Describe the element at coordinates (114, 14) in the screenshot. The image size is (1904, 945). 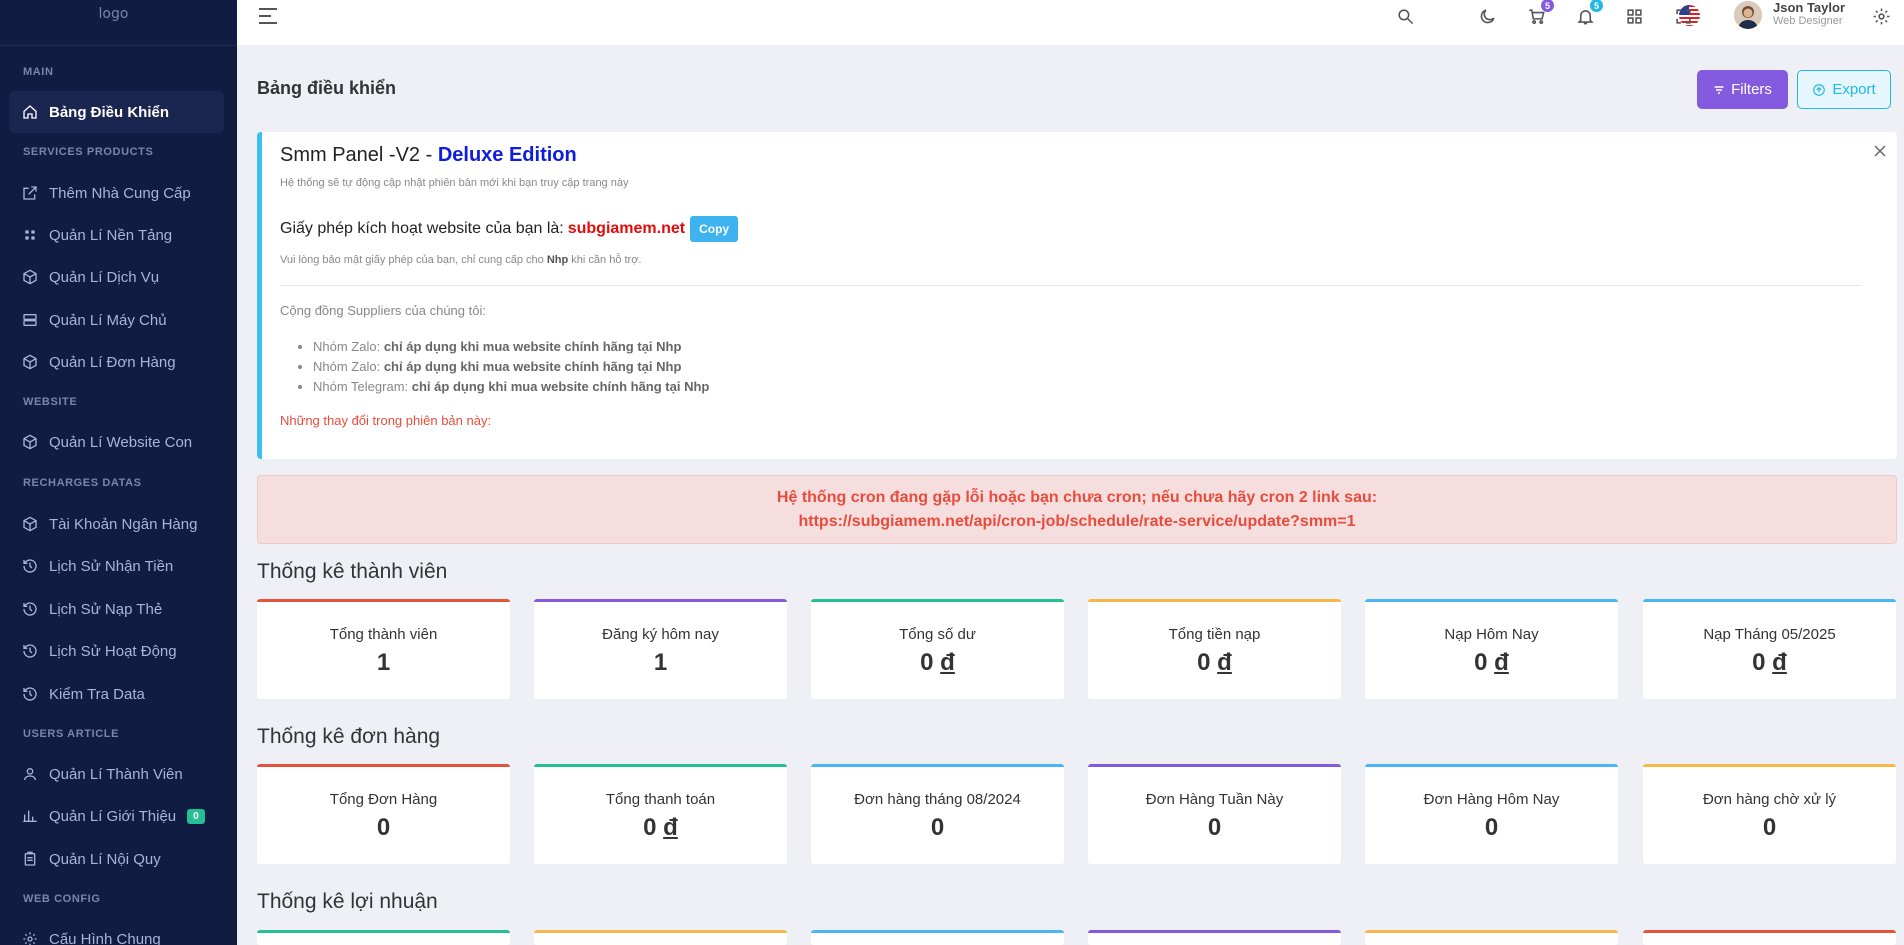
I see `logo-image: logo` at that location.